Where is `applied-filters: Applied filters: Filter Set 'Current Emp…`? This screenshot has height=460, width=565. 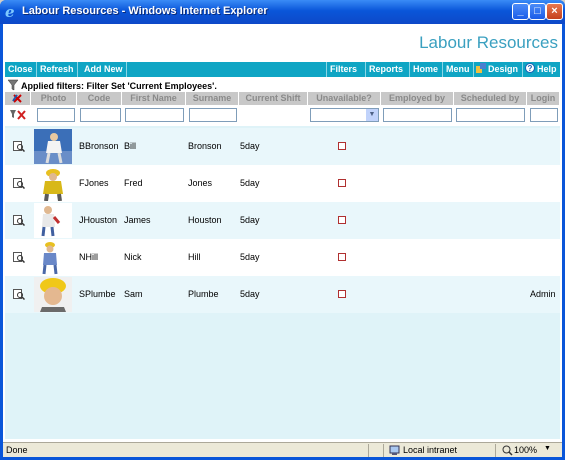 applied-filters: Applied filters: Filter Set 'Current Emp… is located at coordinates (112, 85).